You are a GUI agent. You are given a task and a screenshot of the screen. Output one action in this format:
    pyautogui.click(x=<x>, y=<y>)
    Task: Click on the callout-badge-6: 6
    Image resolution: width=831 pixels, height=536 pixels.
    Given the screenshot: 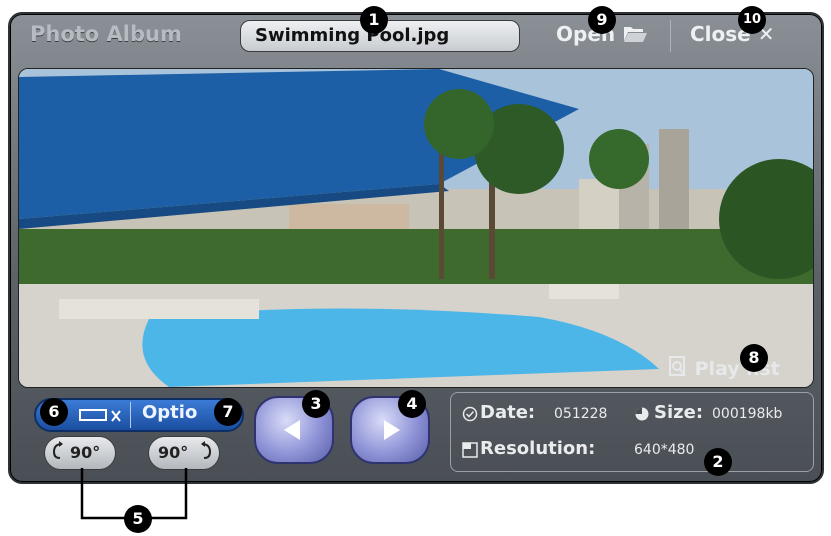 What is the action you would take?
    pyautogui.click(x=54, y=412)
    